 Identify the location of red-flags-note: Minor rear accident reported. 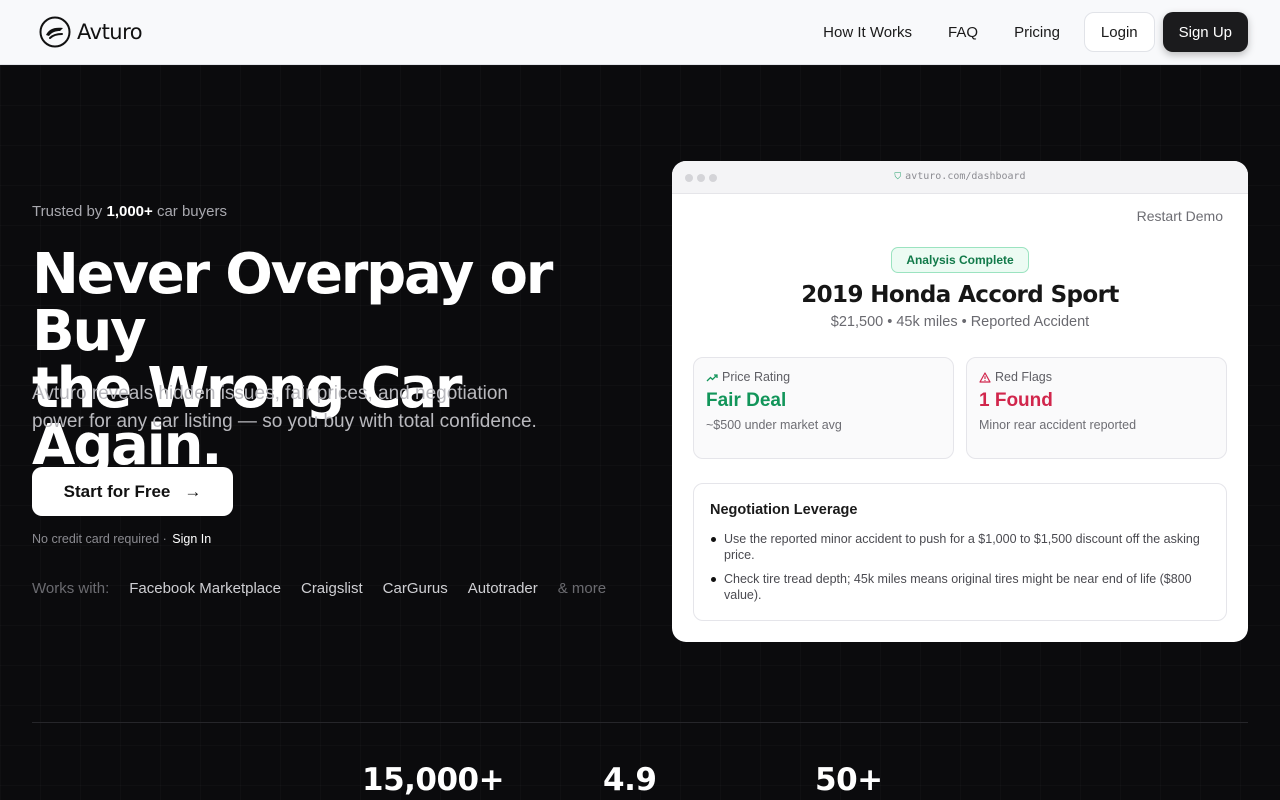
(1058, 425).